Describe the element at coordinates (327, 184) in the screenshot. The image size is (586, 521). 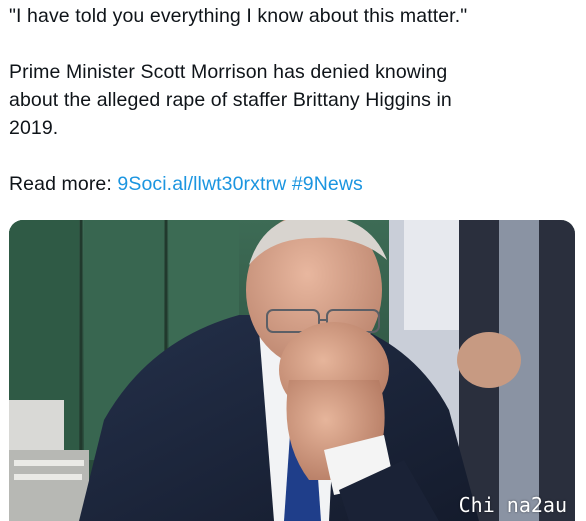
I see `hashtag-link: #9News` at that location.